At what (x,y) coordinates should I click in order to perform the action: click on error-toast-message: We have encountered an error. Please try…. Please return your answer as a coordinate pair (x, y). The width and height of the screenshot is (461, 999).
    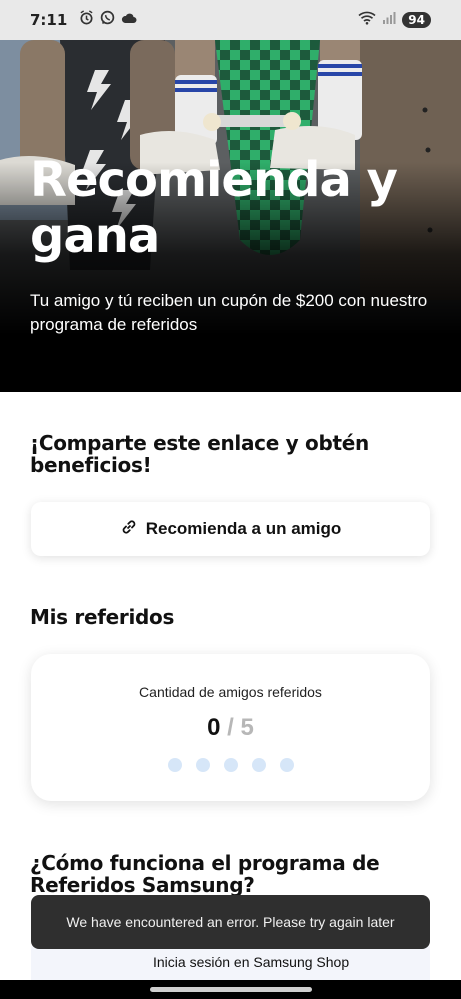
    Looking at the image, I should click on (230, 922).